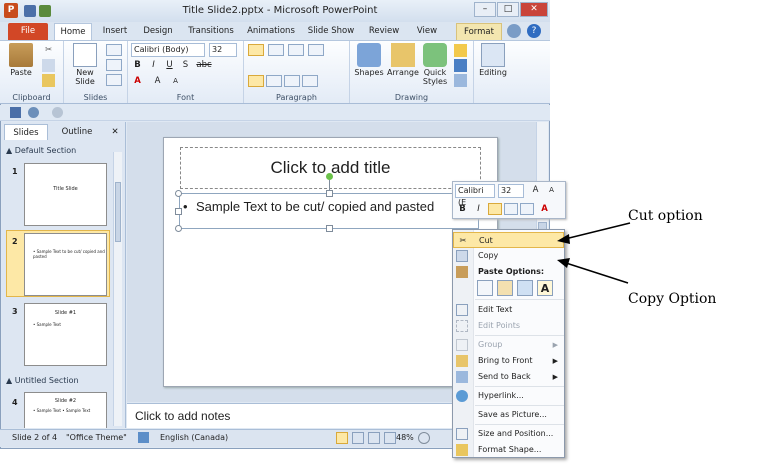 The height and width of the screenshot is (465, 781). What do you see at coordinates (48, 80) in the screenshot?
I see `format-painter-icon` at bounding box center [48, 80].